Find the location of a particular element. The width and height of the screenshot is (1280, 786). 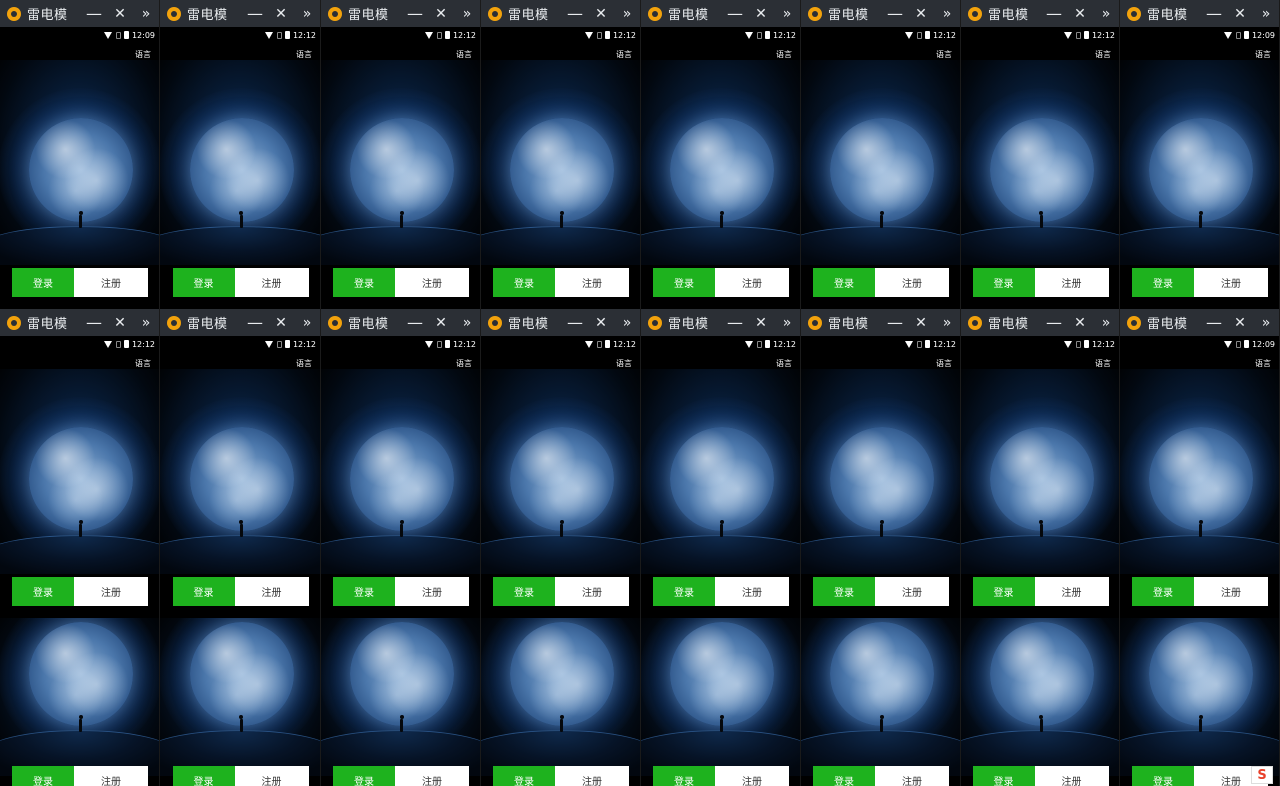

input-method-icon: S is located at coordinates (1262, 775).